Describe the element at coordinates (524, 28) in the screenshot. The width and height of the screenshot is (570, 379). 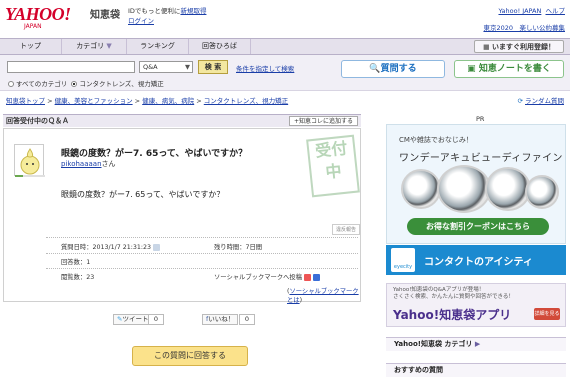
I see `promo-link: 東京2020 楽しい公約募集` at that location.